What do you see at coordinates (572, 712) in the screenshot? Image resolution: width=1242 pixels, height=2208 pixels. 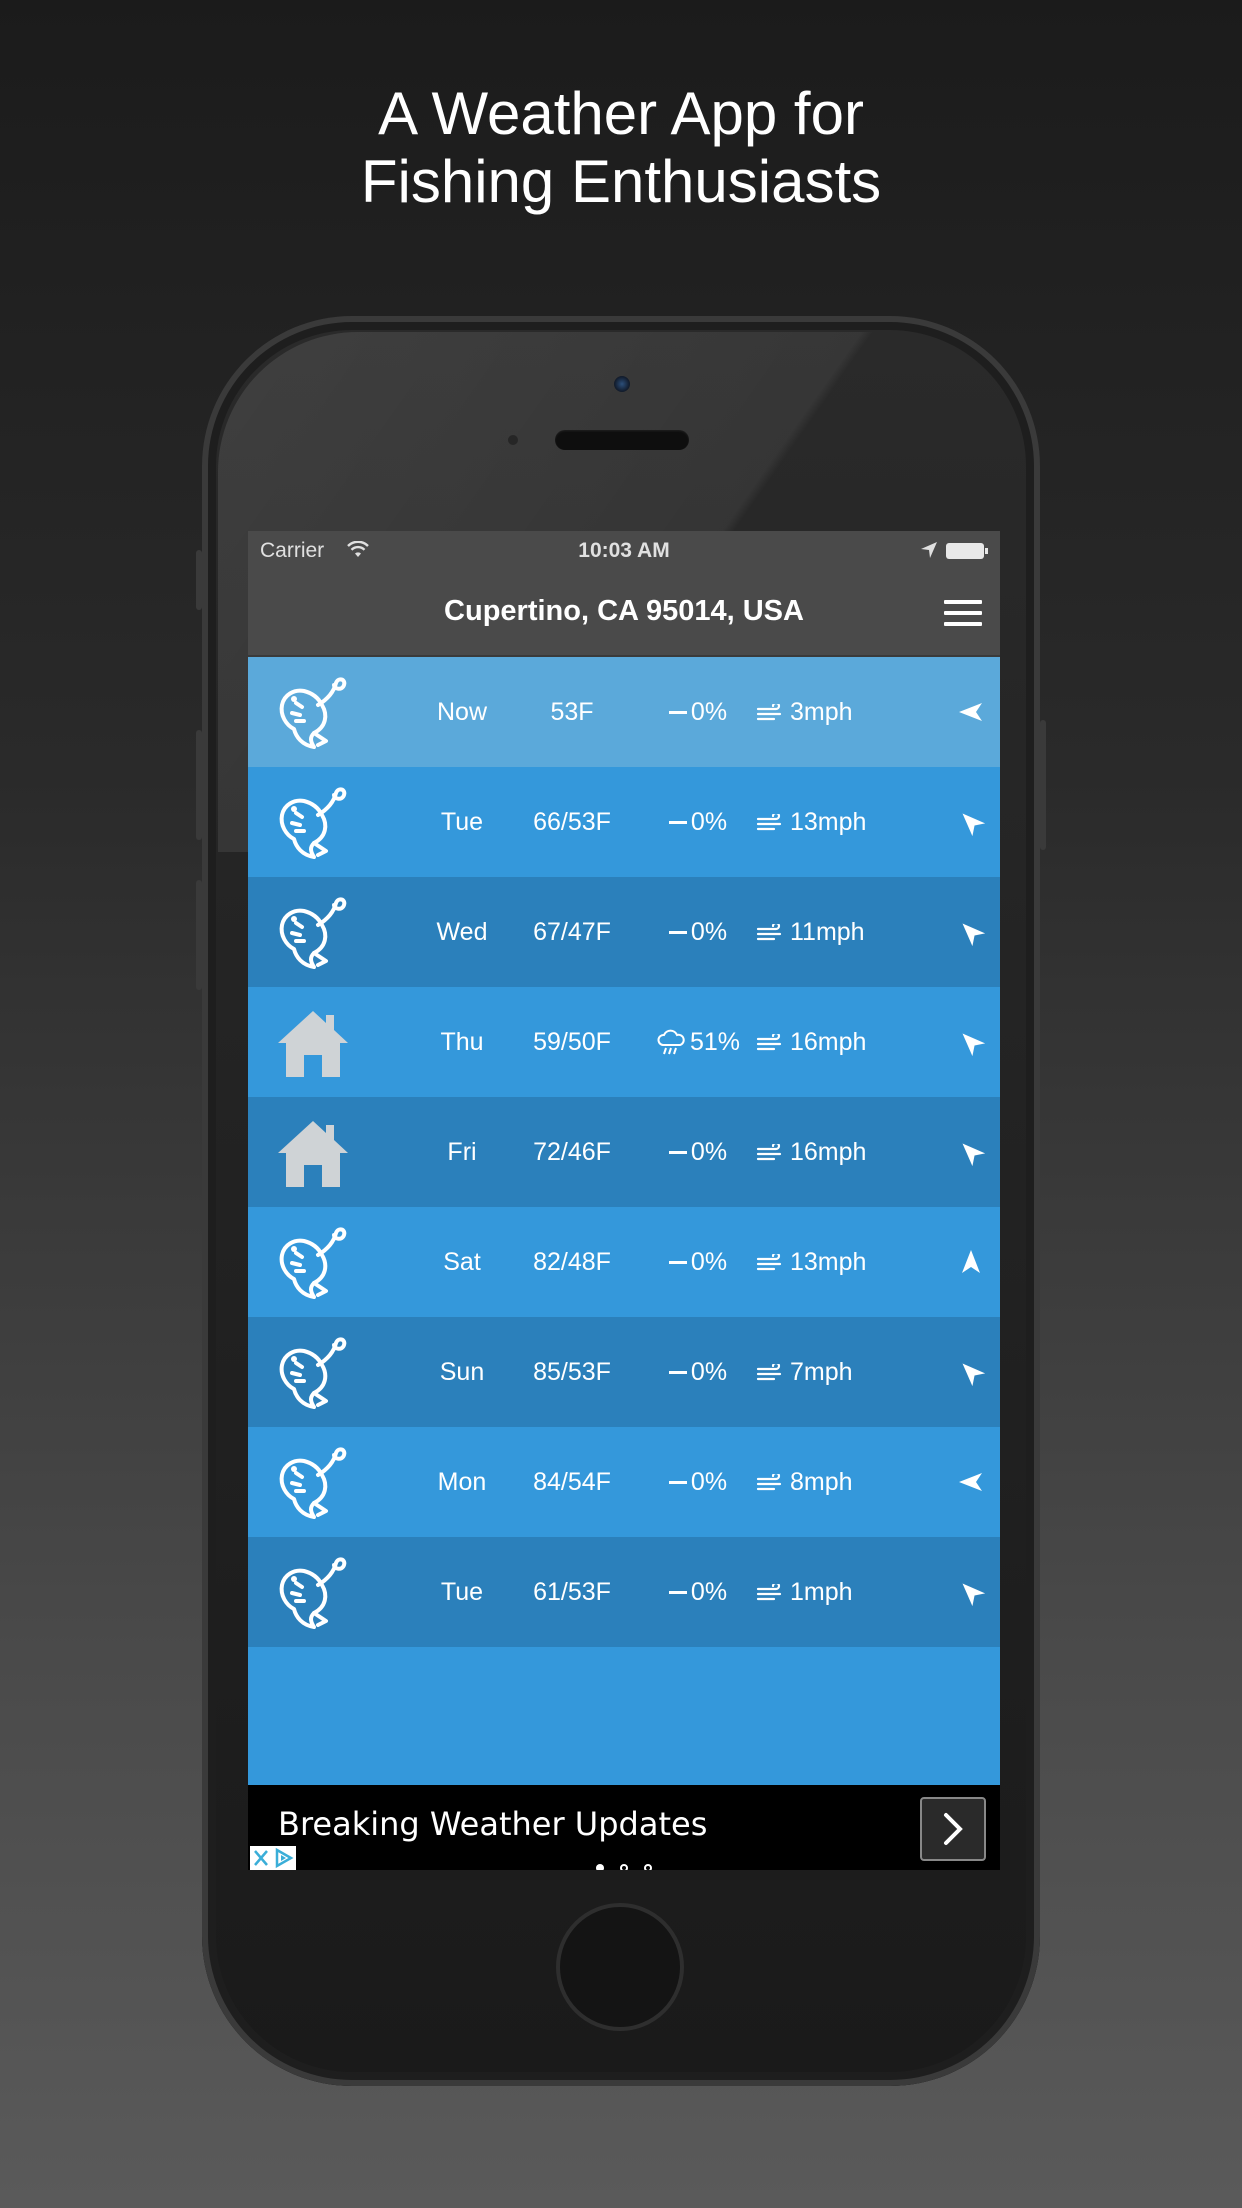 I see `forecast-temperature: 53F` at bounding box center [572, 712].